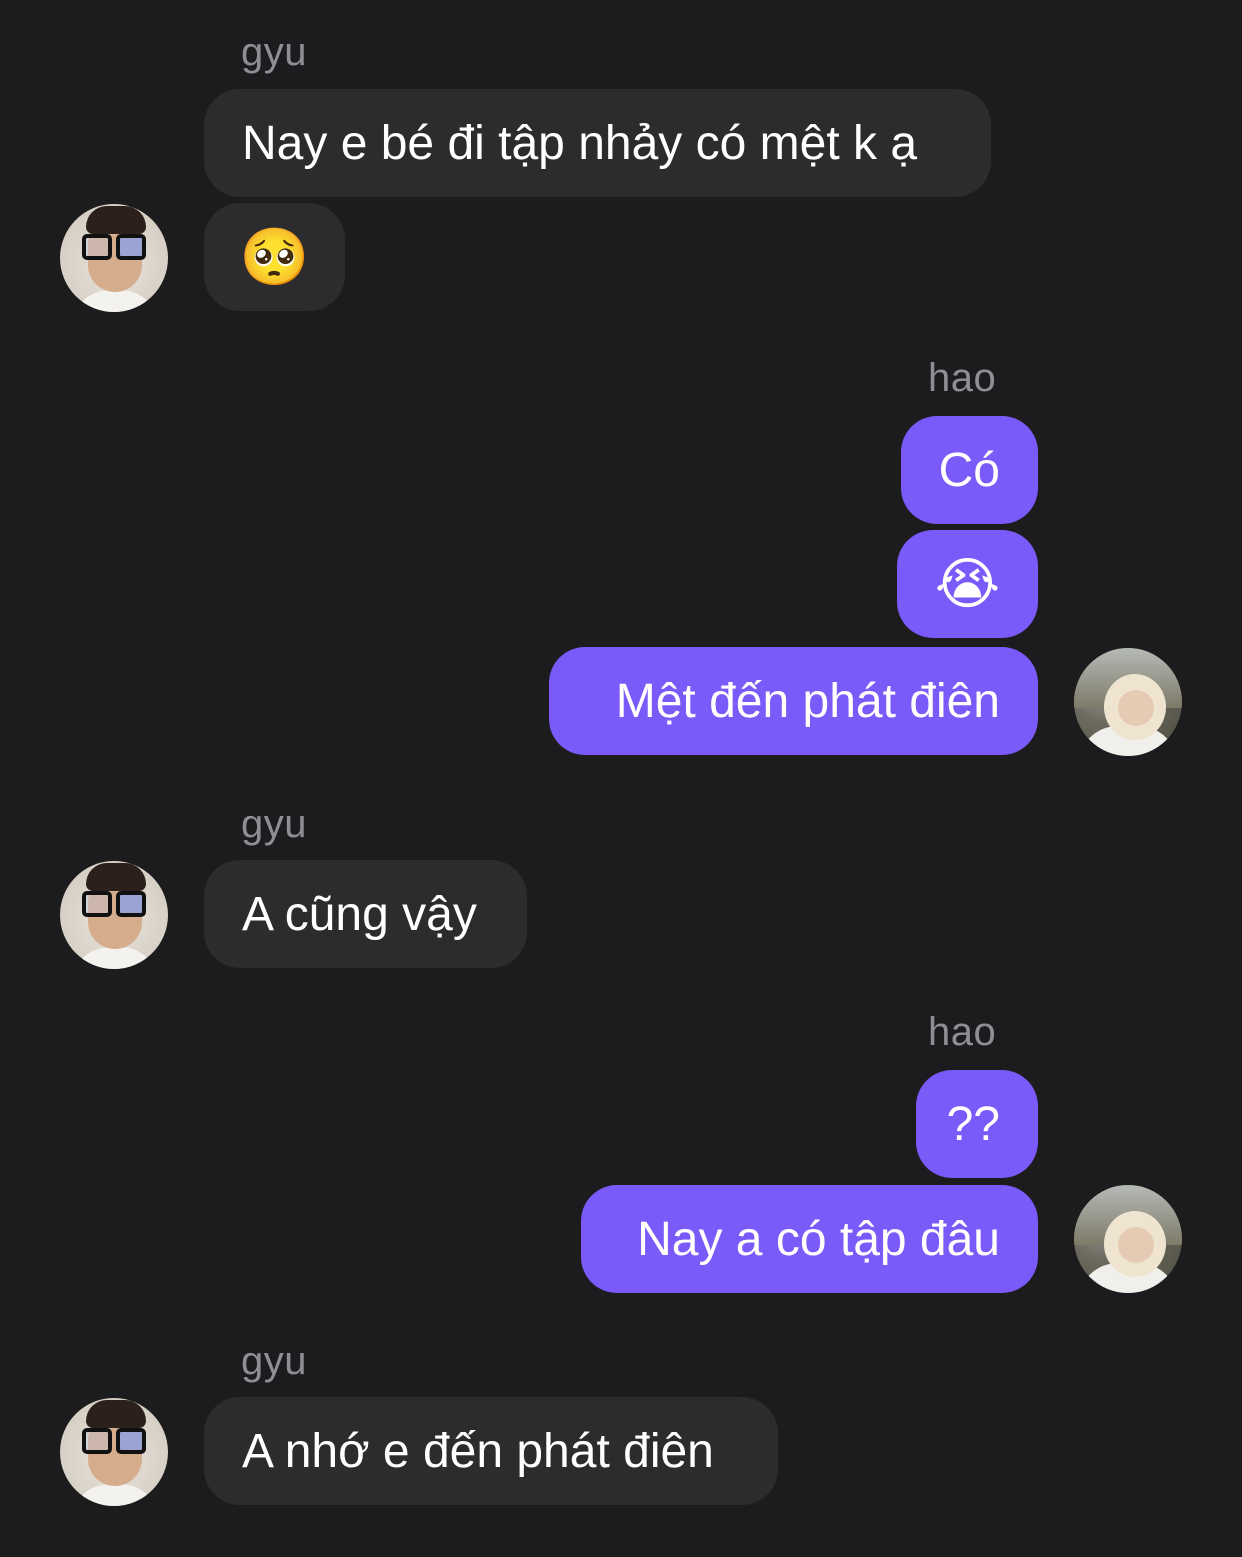 The height and width of the screenshot is (1557, 1242). What do you see at coordinates (807, 701) in the screenshot?
I see `message-text: Mệt đến phát điên` at bounding box center [807, 701].